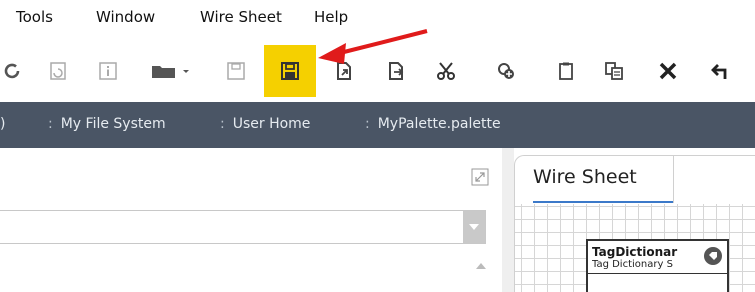  I want to click on delete-button, so click(668, 71).